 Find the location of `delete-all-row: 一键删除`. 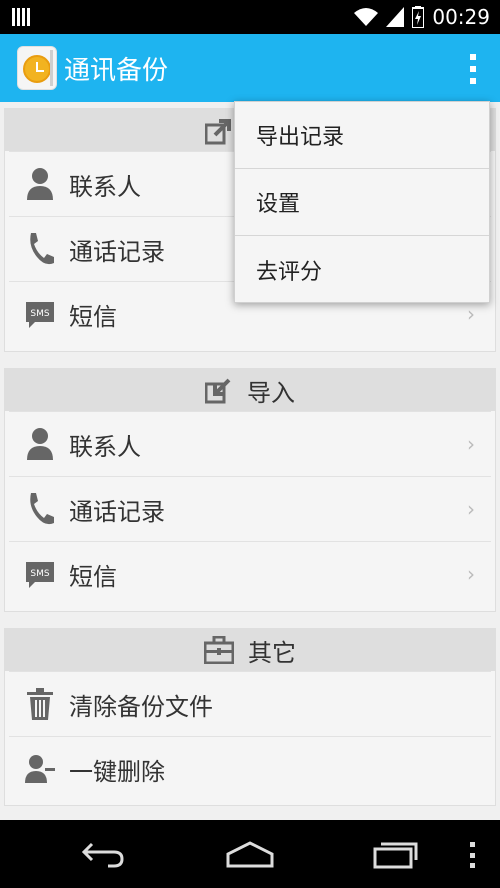

delete-all-row: 一键删除 is located at coordinates (250, 768).